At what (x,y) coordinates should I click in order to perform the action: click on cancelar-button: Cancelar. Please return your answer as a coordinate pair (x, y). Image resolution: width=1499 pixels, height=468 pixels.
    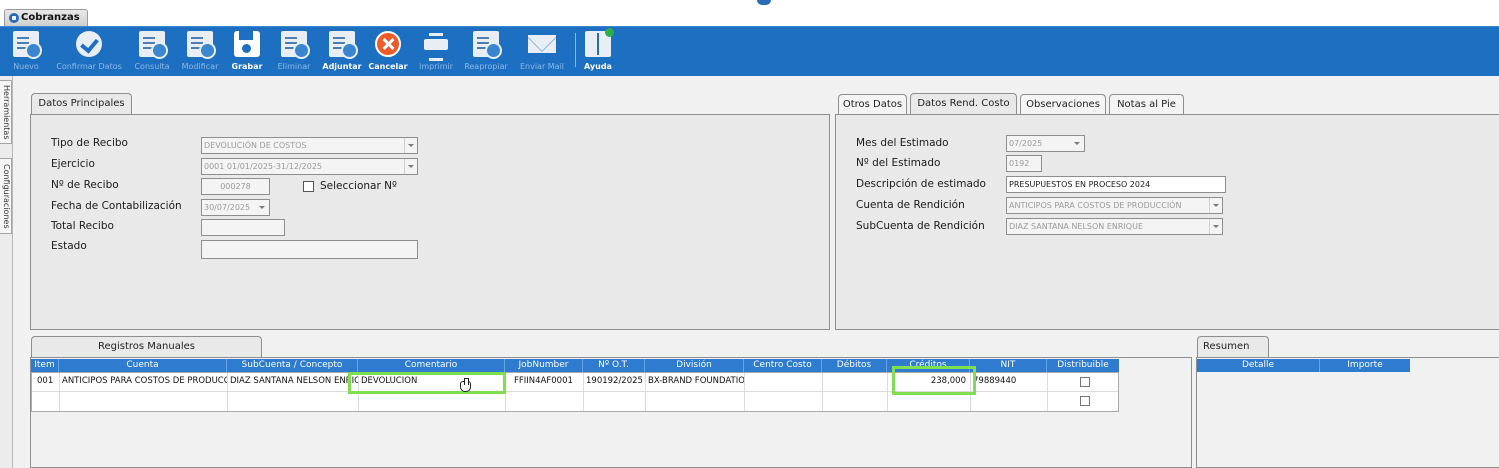
    Looking at the image, I should click on (388, 51).